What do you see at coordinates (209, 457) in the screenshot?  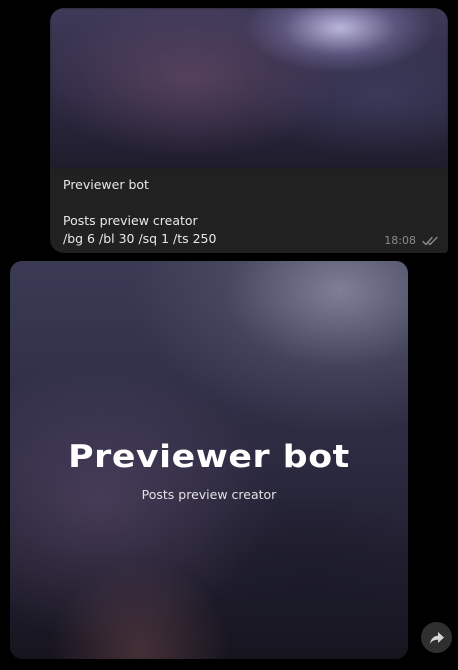 I see `preview-title: Previewer bot` at bounding box center [209, 457].